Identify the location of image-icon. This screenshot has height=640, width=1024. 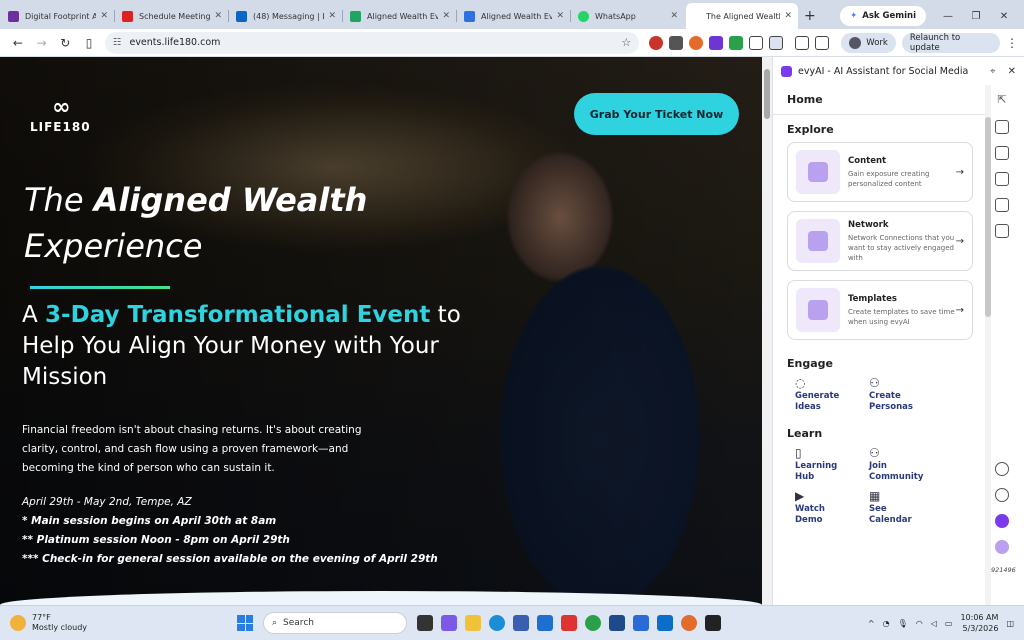
(1002, 231).